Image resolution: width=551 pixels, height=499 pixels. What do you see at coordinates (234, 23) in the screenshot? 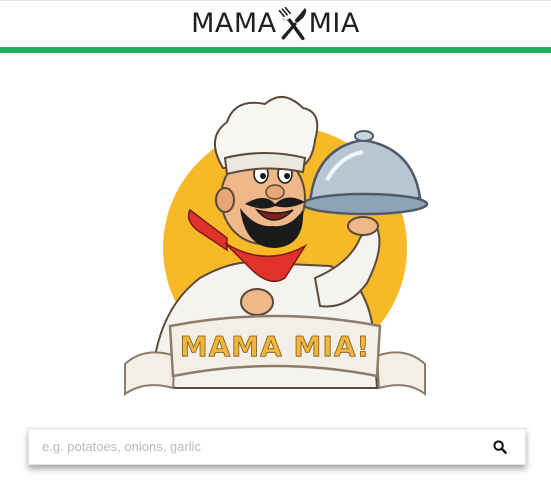
I see `brand-left: MAMA` at bounding box center [234, 23].